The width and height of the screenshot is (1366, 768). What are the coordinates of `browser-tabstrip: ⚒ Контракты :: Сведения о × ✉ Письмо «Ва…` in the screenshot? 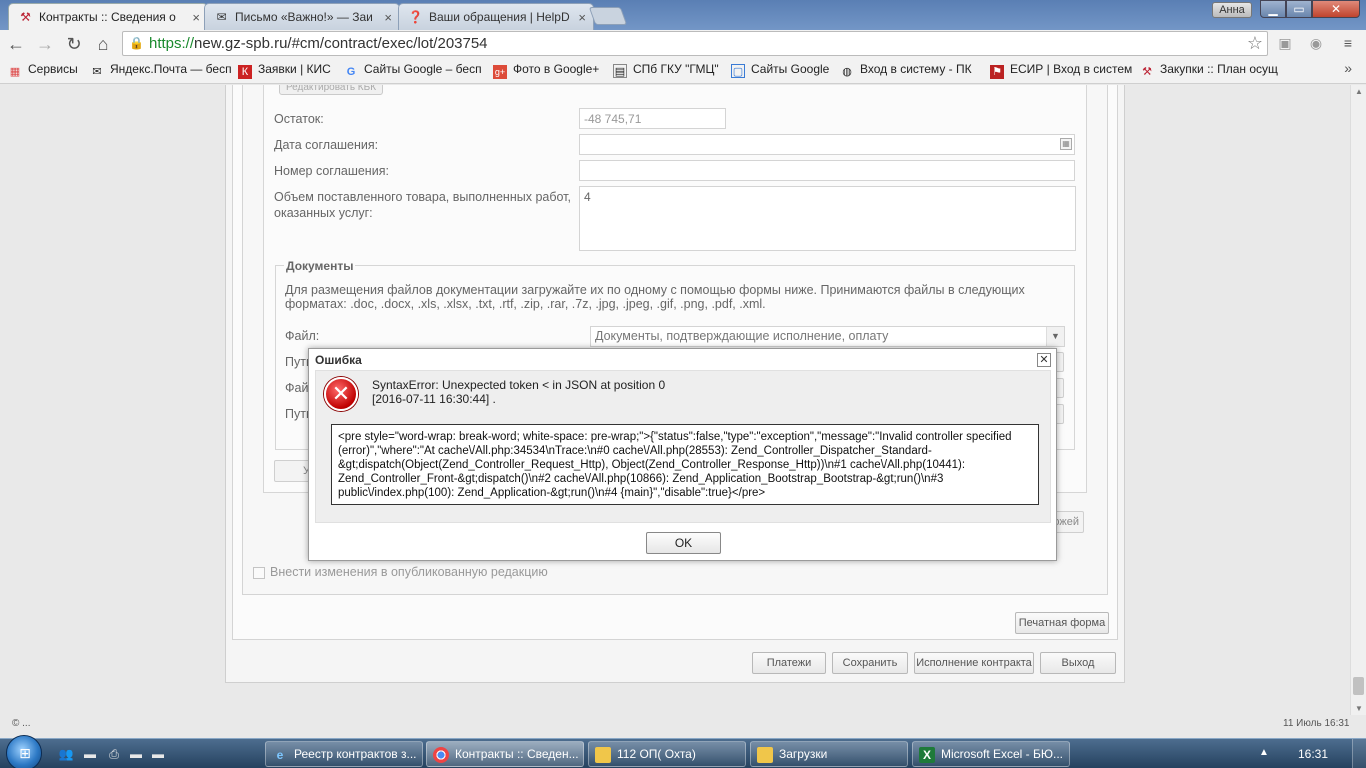 It's located at (683, 15).